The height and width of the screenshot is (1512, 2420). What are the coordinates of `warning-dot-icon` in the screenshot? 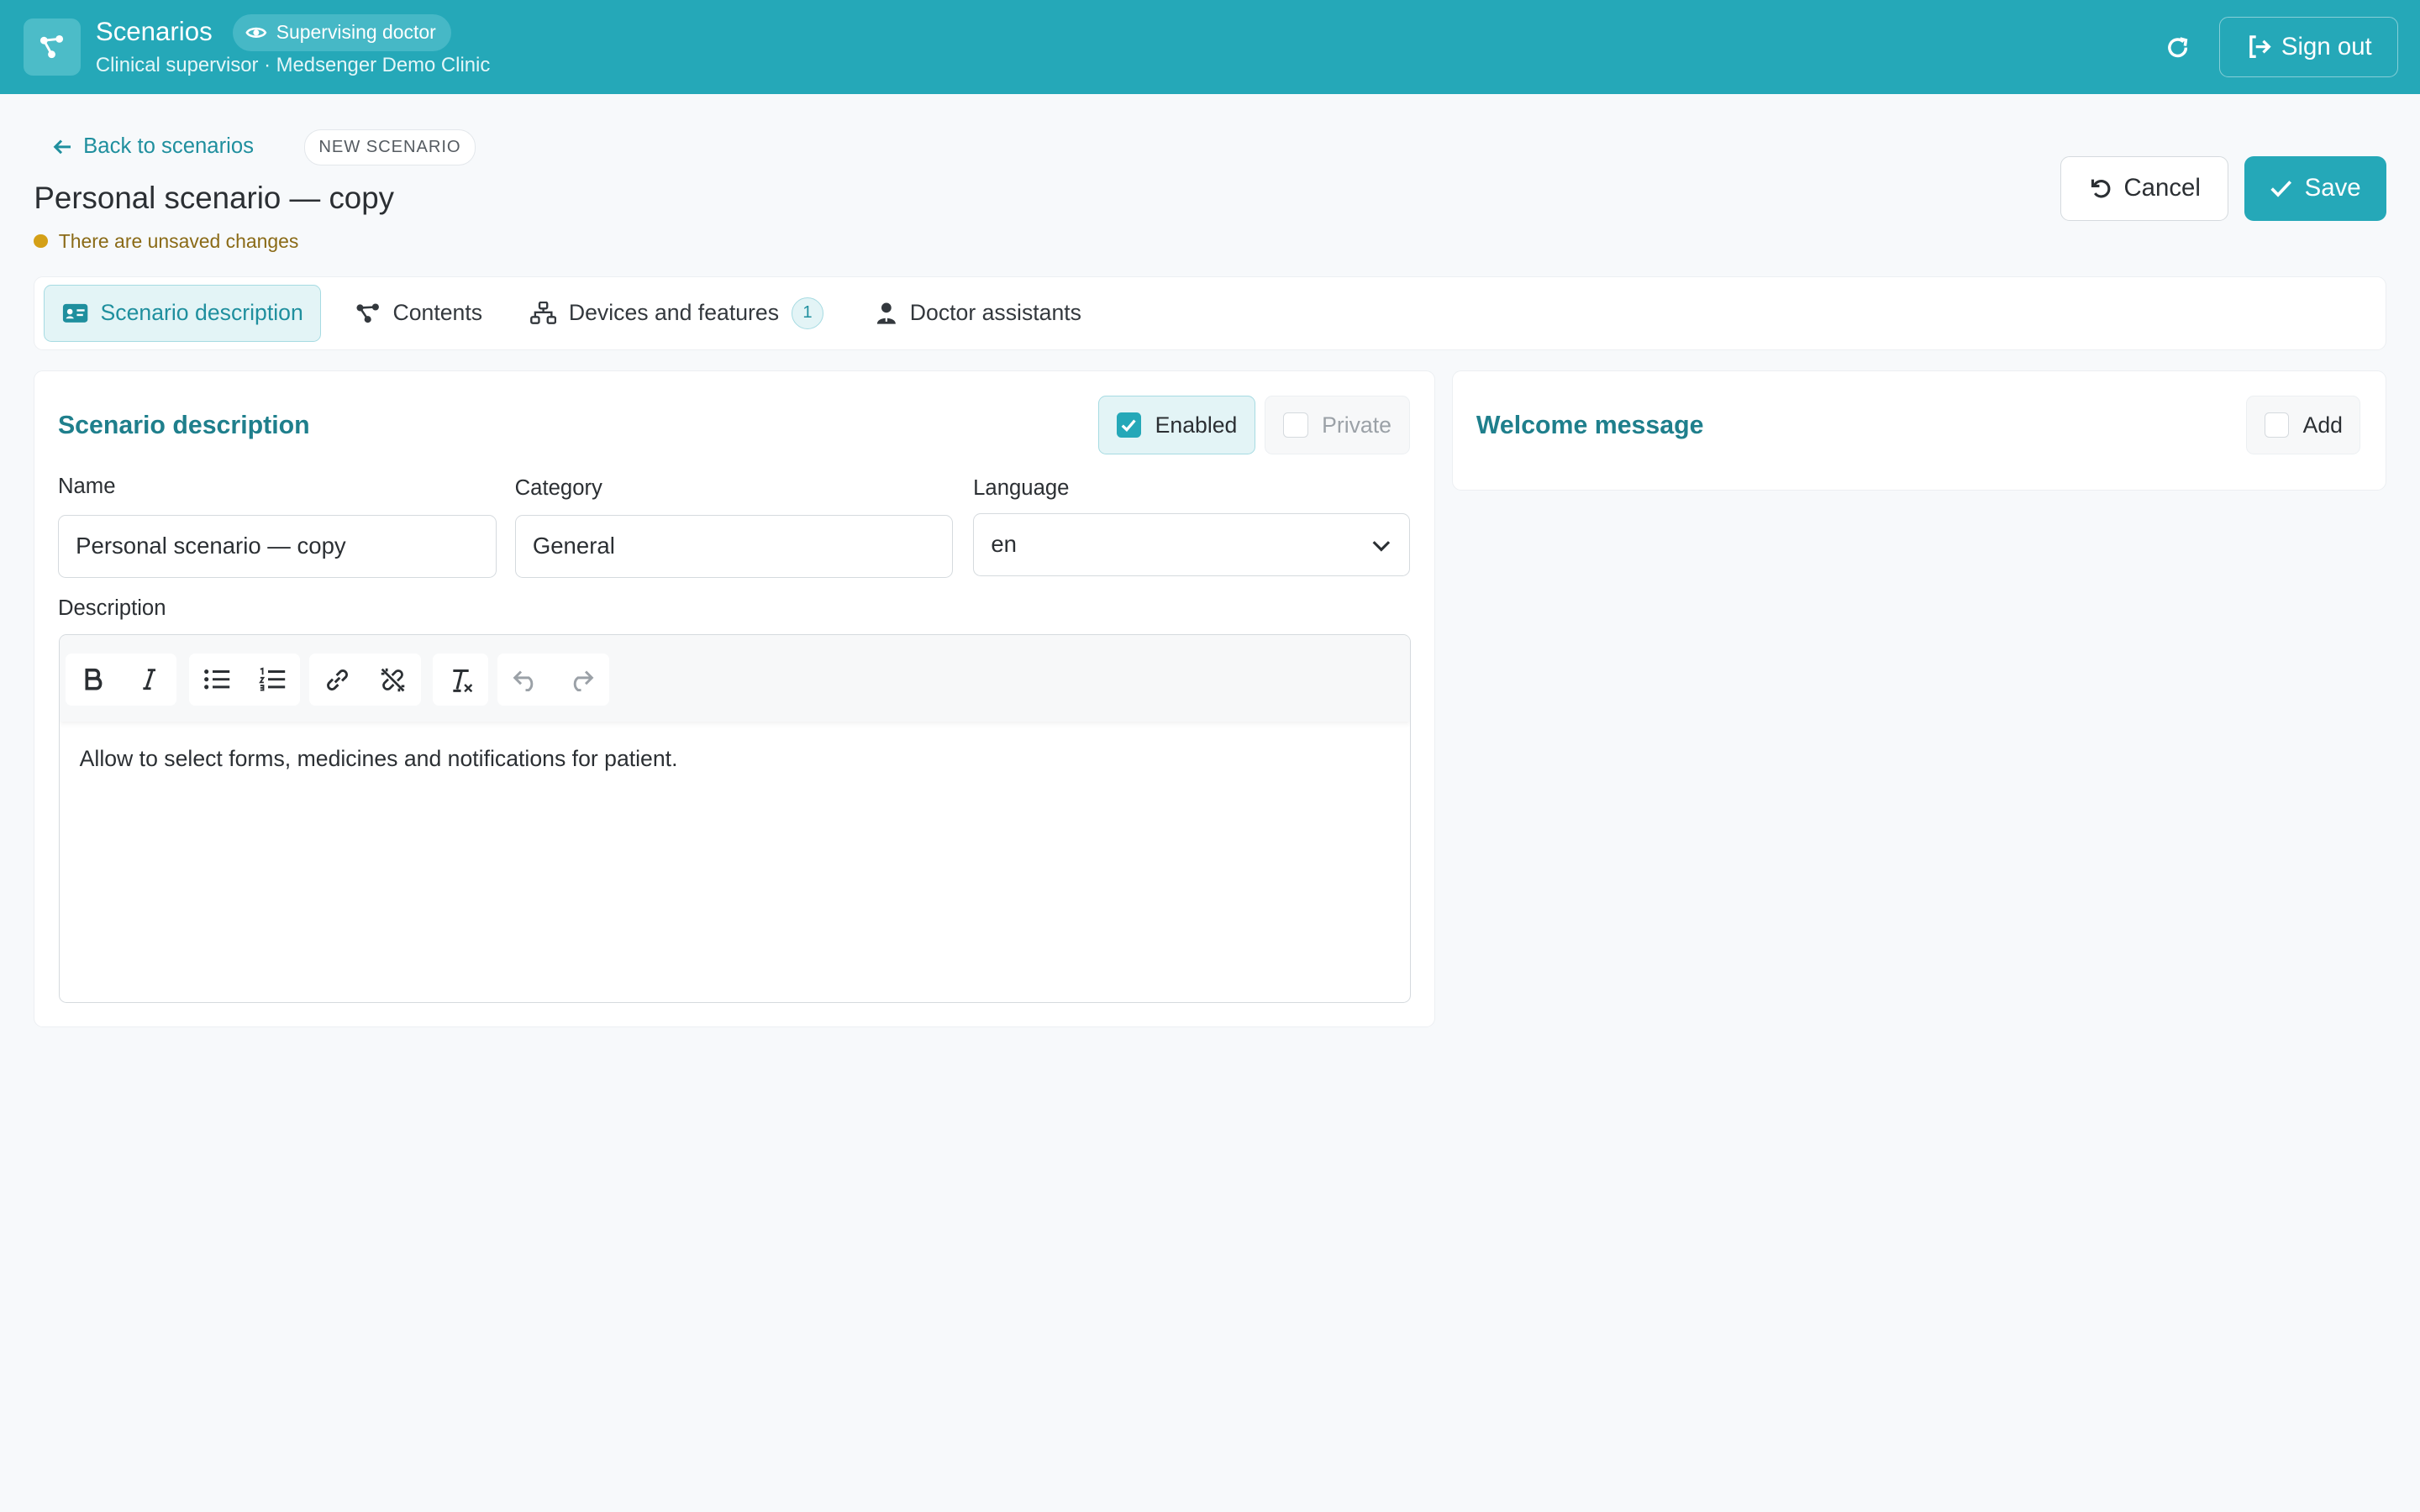 It's located at (41, 241).